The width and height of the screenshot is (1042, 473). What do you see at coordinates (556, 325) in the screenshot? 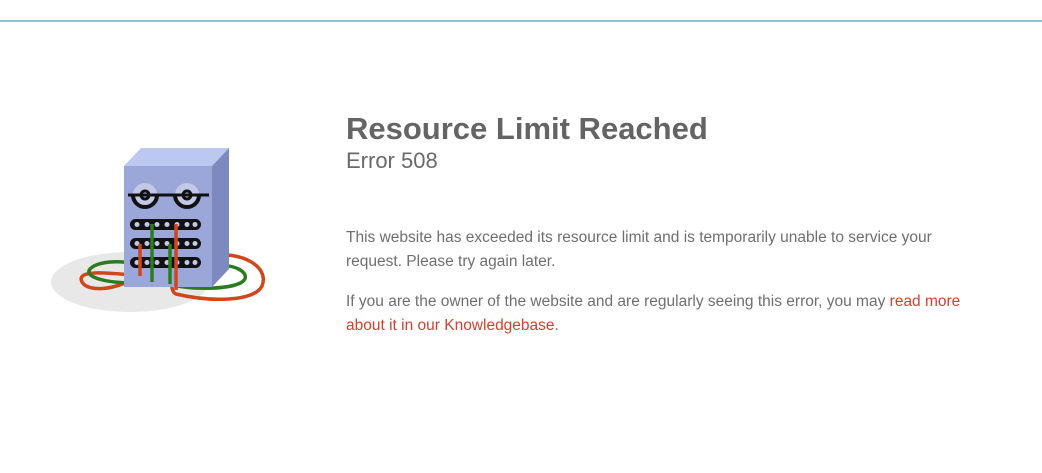
I see `owner-note-suffix: .` at bounding box center [556, 325].